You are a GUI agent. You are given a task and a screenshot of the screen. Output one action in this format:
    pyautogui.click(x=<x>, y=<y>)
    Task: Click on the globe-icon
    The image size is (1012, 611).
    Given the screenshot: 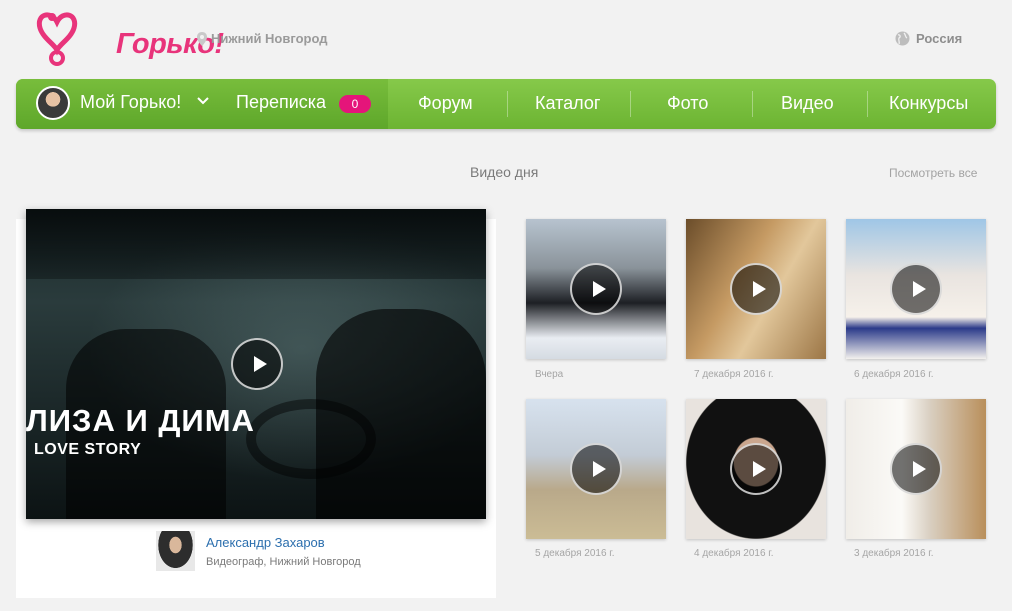 What is the action you would take?
    pyautogui.click(x=902, y=38)
    